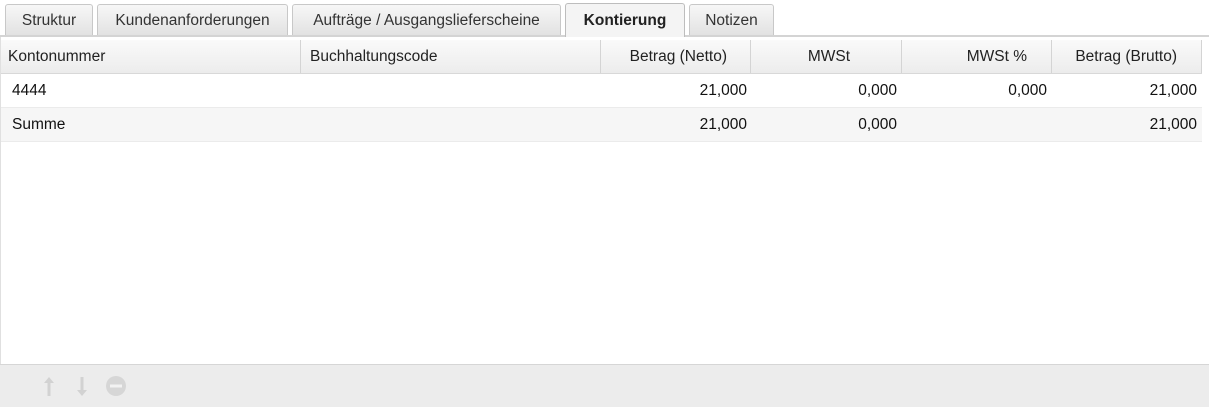  Describe the element at coordinates (426, 19) in the screenshot. I see `tab-auftraege-ausgangslieferscheine: Aufträge / Ausgangslieferscheine` at that location.